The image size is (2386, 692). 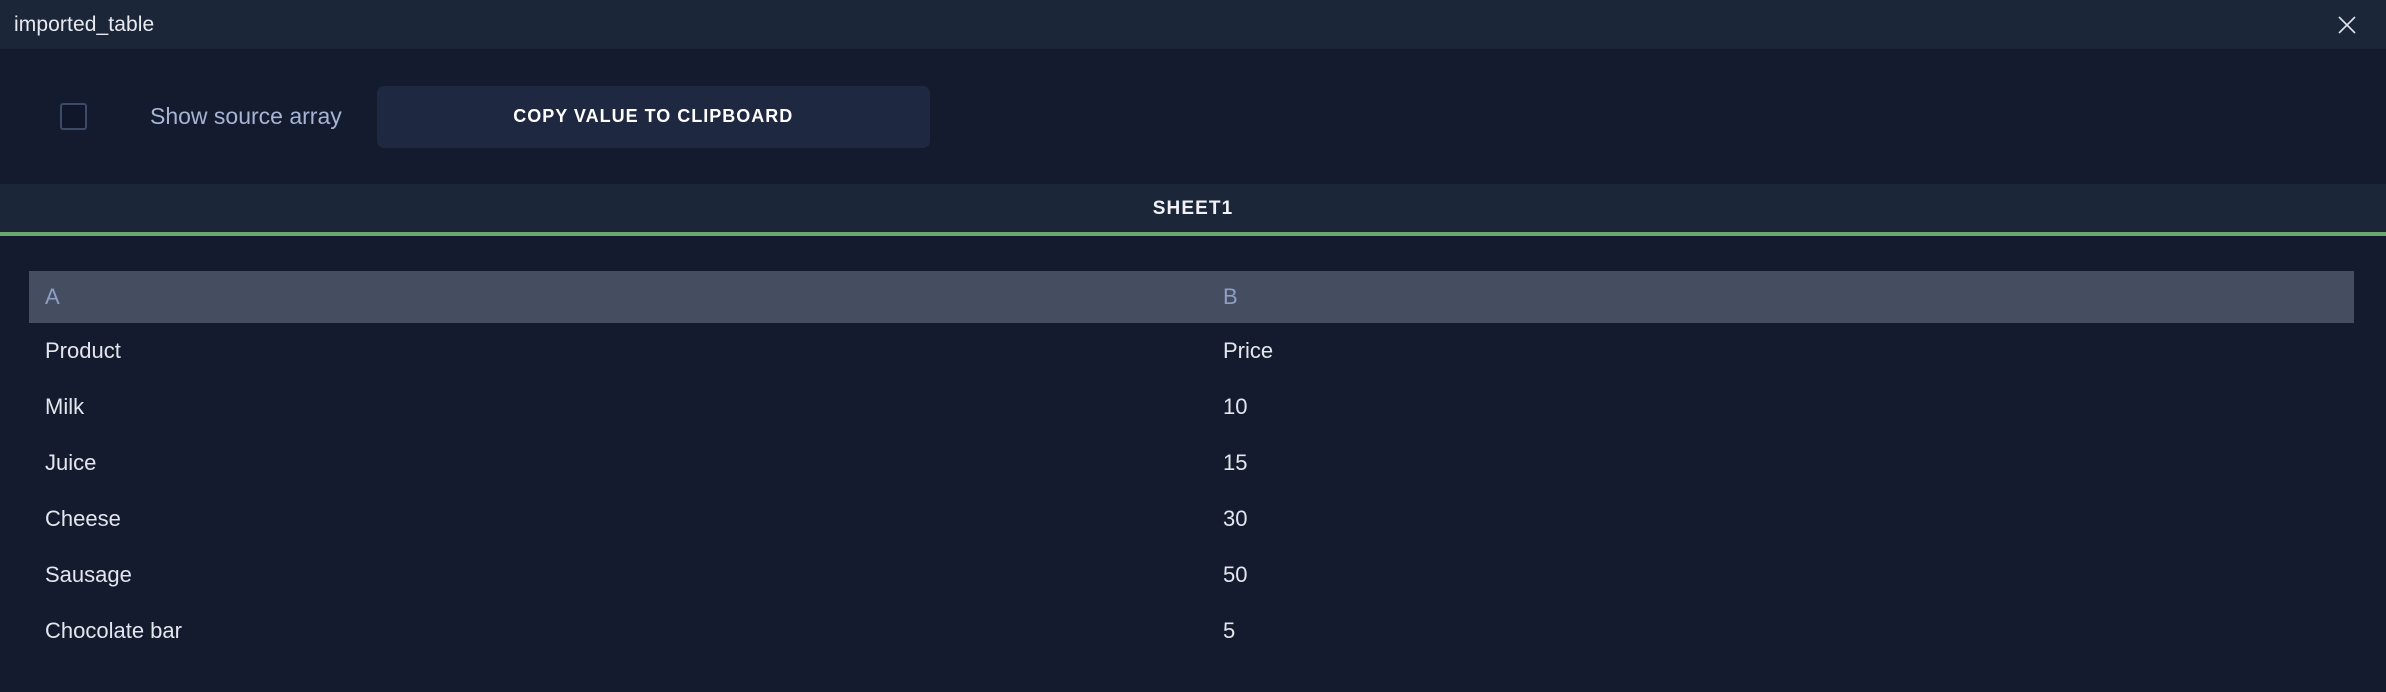 What do you see at coordinates (618, 407) in the screenshot?
I see `cell-a: Milk` at bounding box center [618, 407].